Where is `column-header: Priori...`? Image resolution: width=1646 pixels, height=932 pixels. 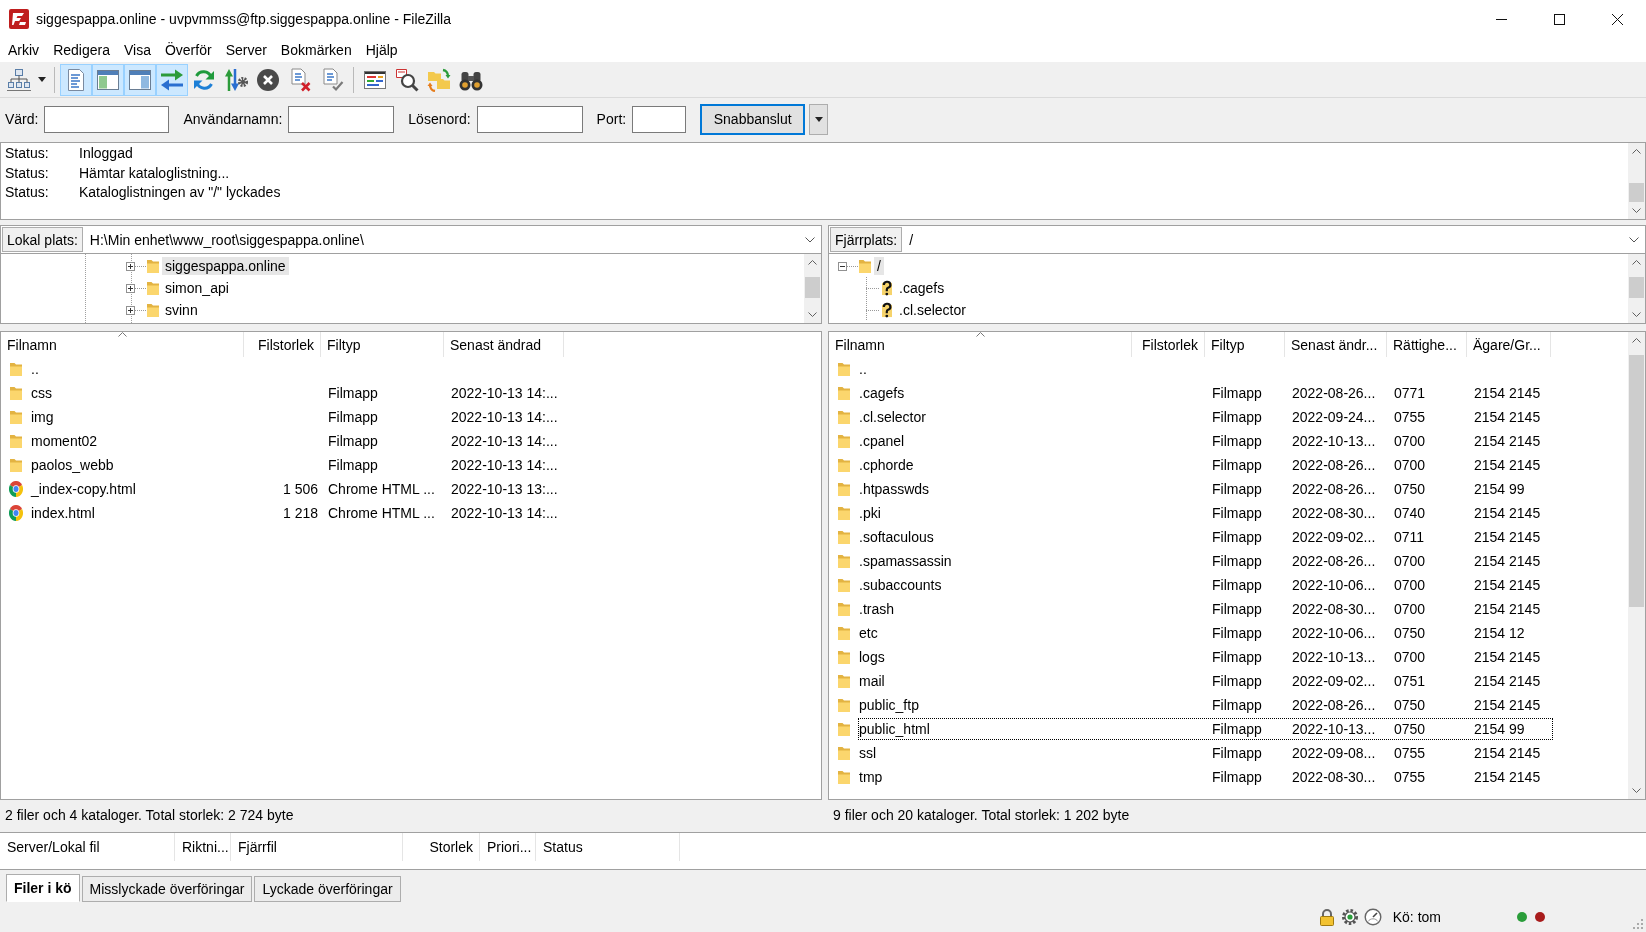 column-header: Priori... is located at coordinates (508, 847).